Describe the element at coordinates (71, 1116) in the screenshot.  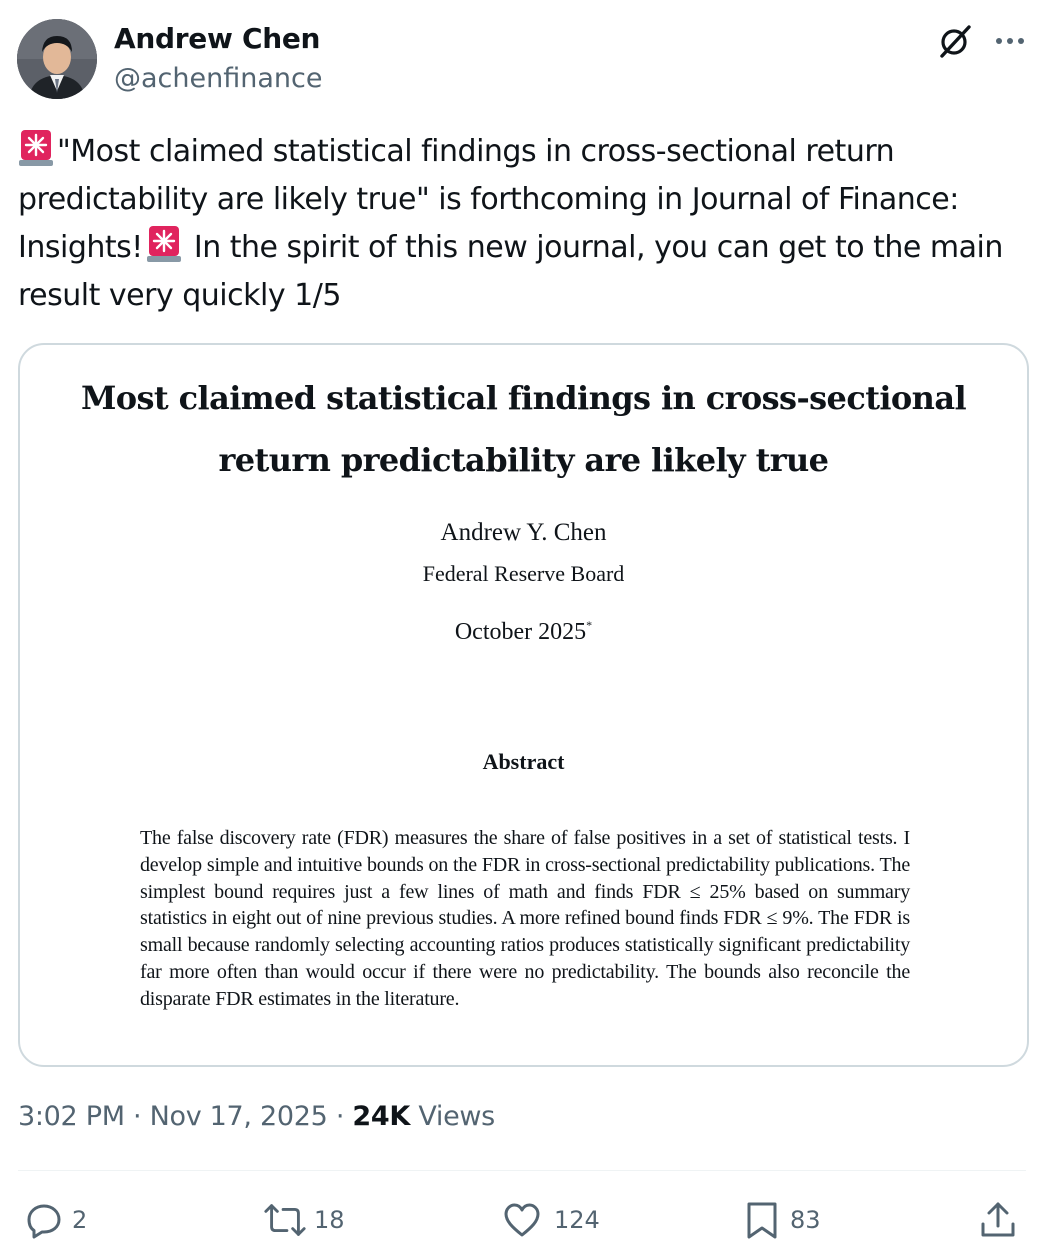
I see `post-time: 3:02 PM` at that location.